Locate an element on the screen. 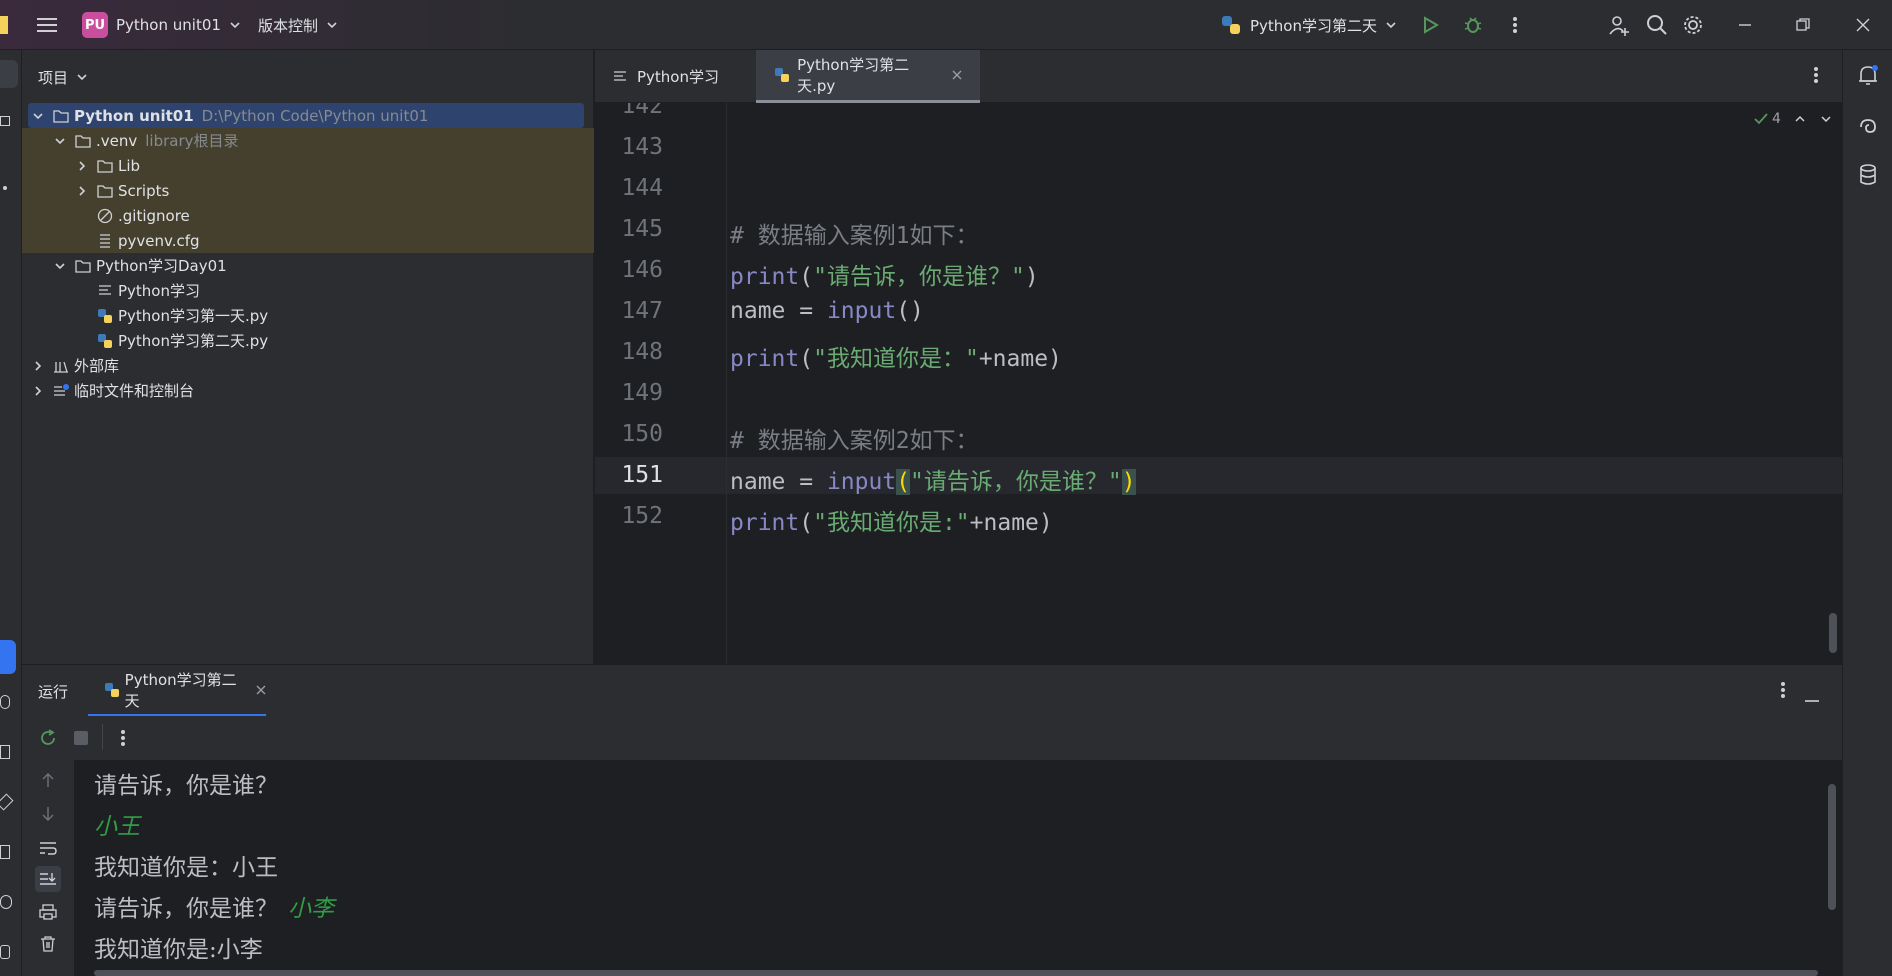 The width and height of the screenshot is (1892, 976). terminal-tool-icon is located at coordinates (5, 852).